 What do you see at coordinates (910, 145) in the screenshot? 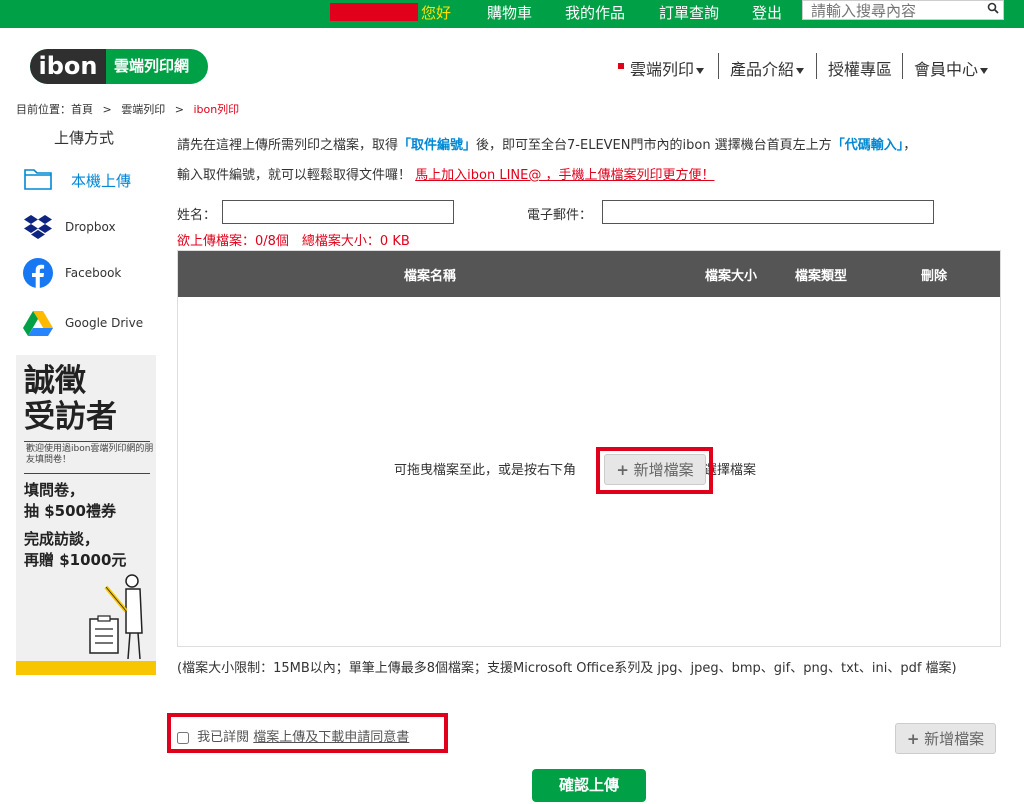
I see `instructions-text: ，` at bounding box center [910, 145].